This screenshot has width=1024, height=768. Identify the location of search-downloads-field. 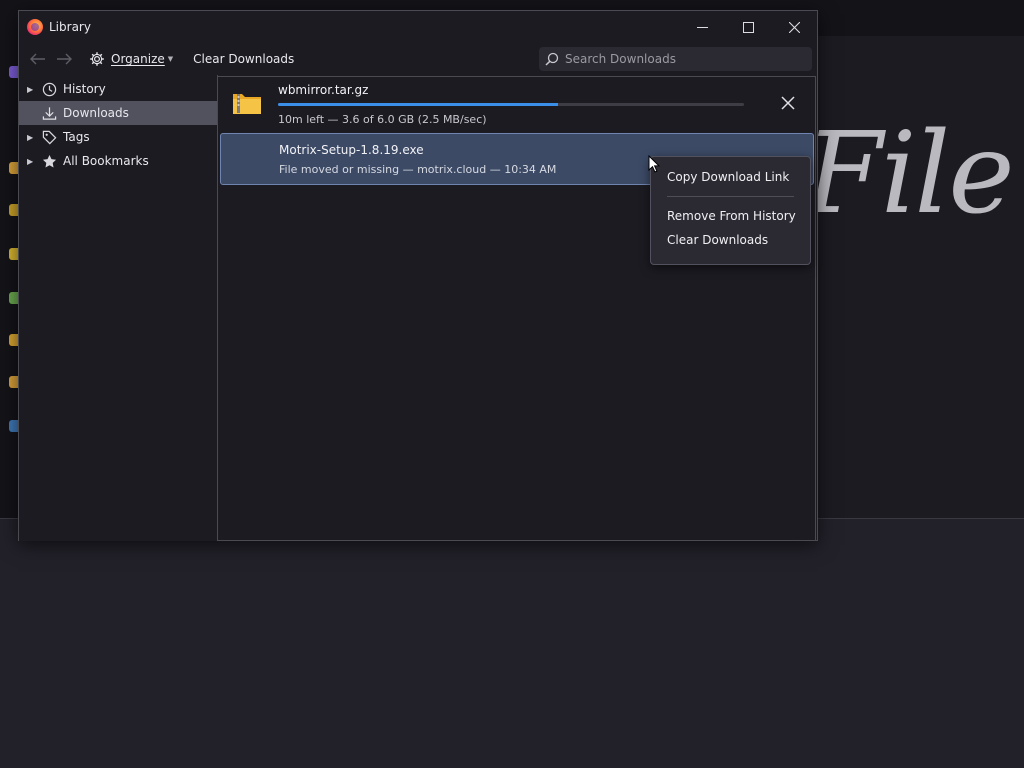
(675, 59).